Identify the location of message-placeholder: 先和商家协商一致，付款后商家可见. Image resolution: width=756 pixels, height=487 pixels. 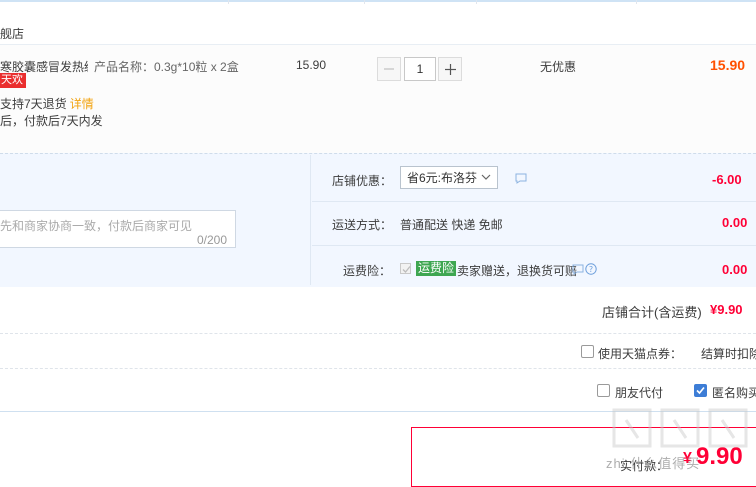
(96, 226).